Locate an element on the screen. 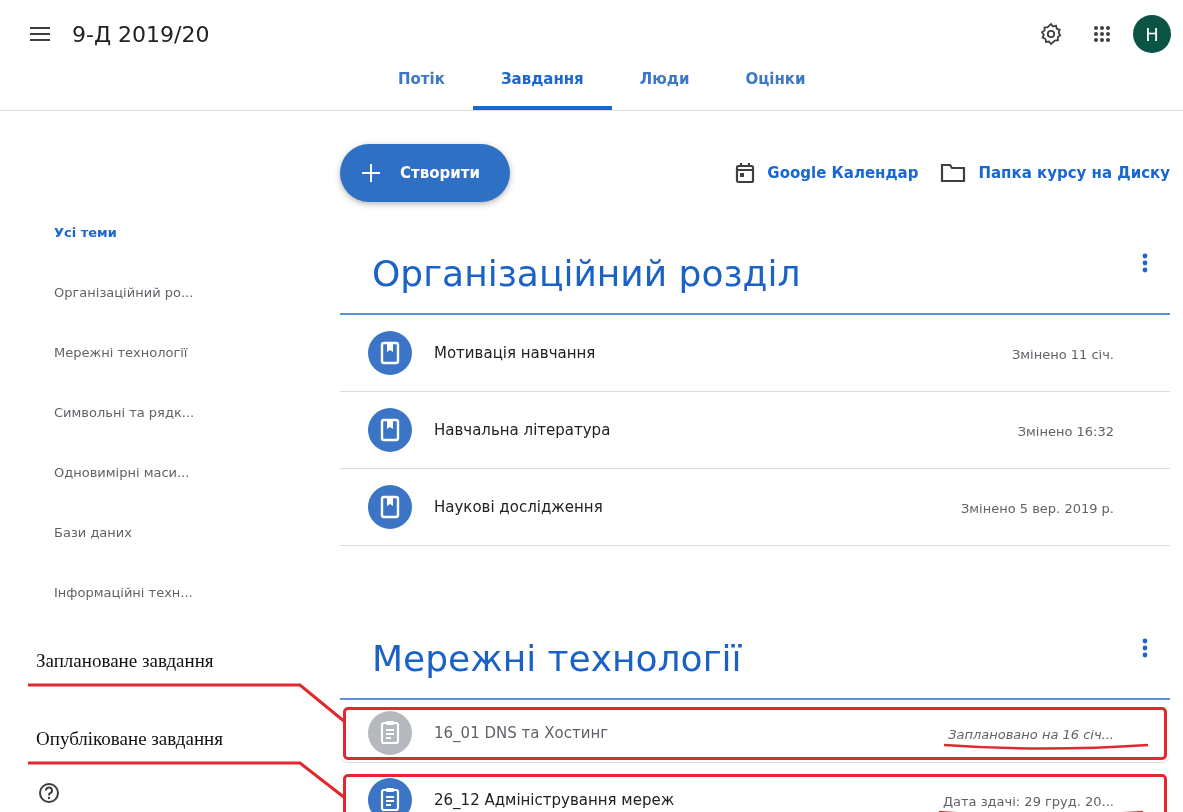  annotation-label: Опубліковане завдання is located at coordinates (129, 739).